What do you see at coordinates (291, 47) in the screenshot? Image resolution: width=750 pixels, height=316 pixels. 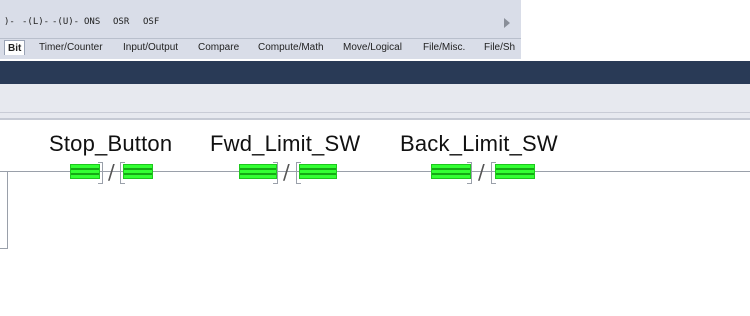 I see `tab-compute-math: Compute/Math` at bounding box center [291, 47].